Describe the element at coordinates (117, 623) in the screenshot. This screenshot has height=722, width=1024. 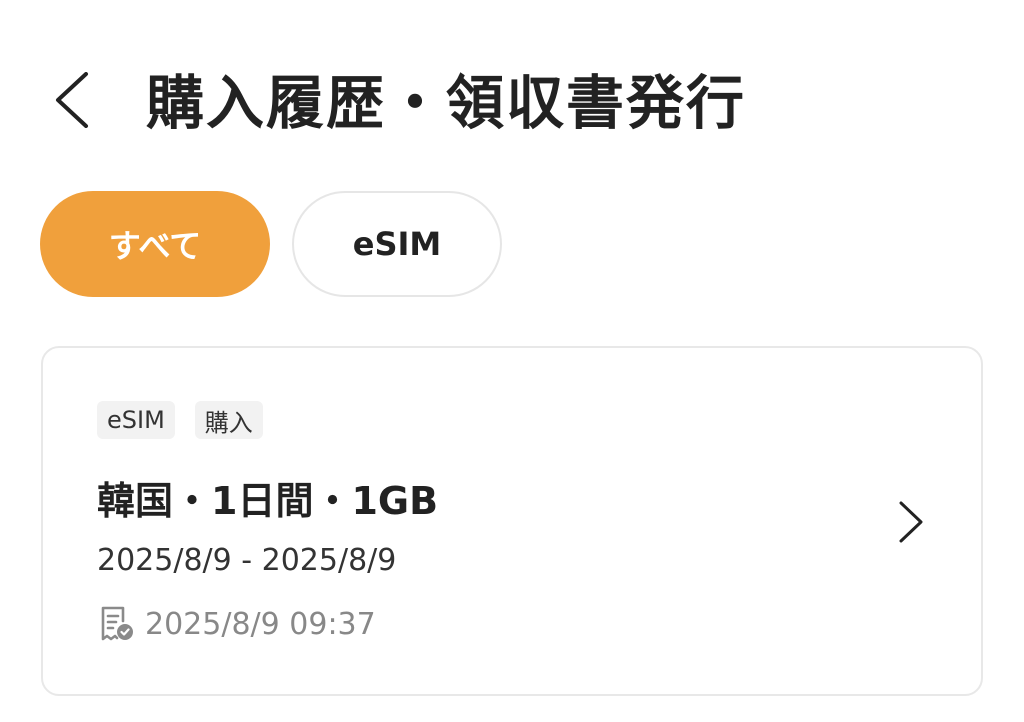
I see `receipt-check-icon` at that location.